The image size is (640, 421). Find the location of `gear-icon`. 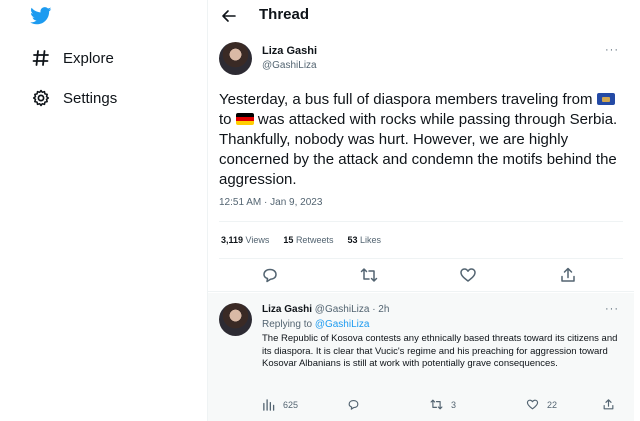

gear-icon is located at coordinates (41, 98).